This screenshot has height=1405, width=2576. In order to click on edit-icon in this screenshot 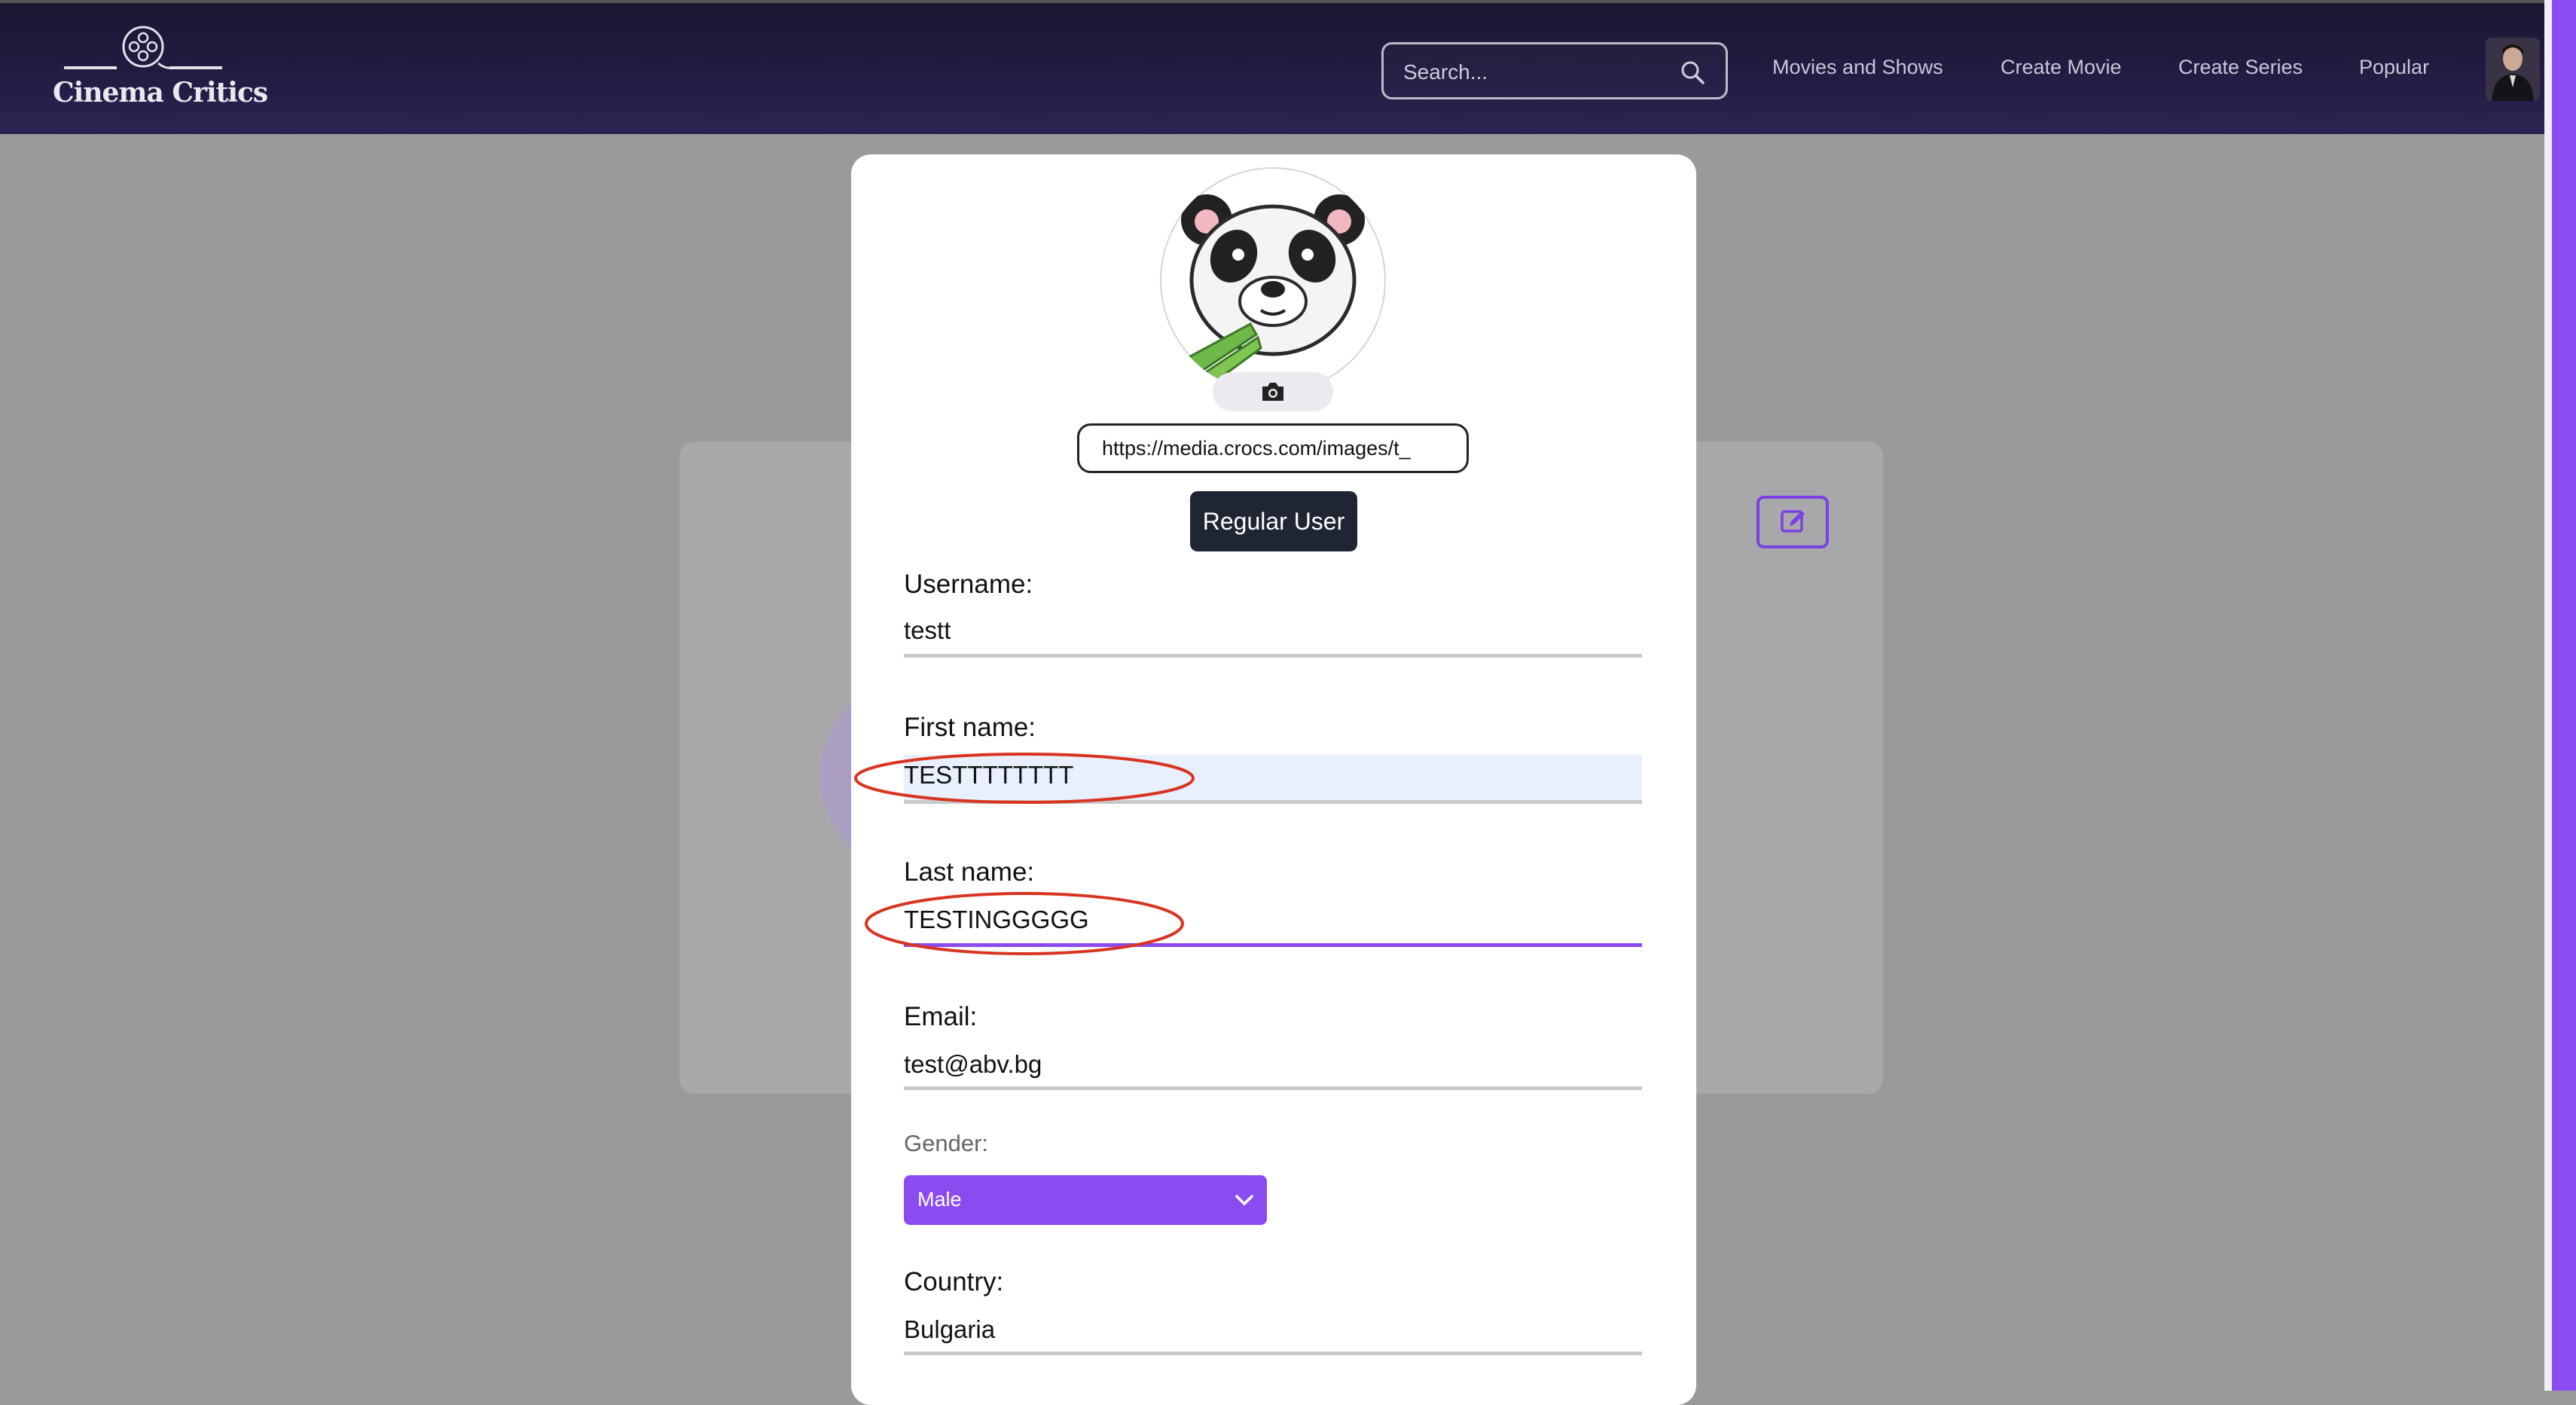, I will do `click(1793, 521)`.